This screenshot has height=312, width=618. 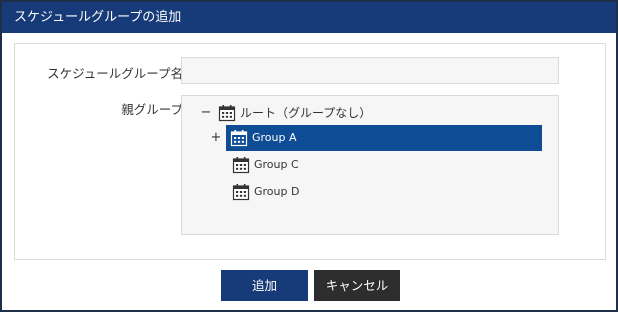 I want to click on tree-node-label: ルート（グループなし）, so click(x=306, y=113).